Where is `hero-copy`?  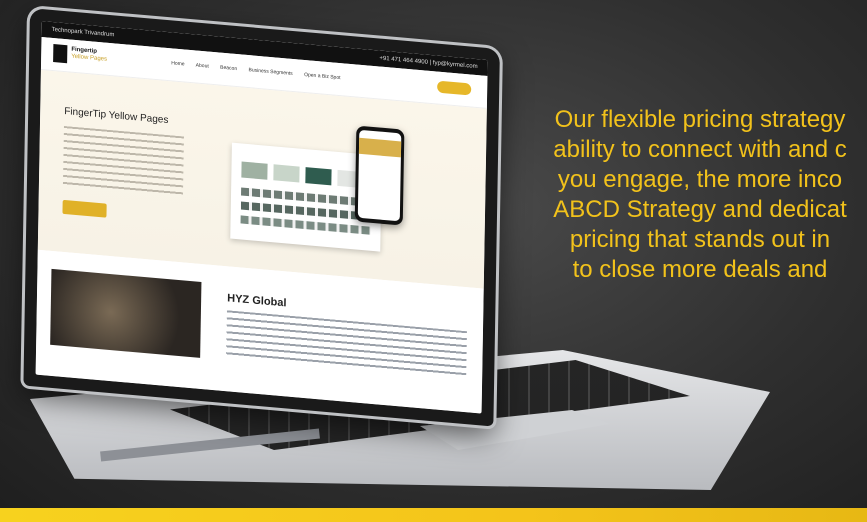 hero-copy is located at coordinates (123, 161).